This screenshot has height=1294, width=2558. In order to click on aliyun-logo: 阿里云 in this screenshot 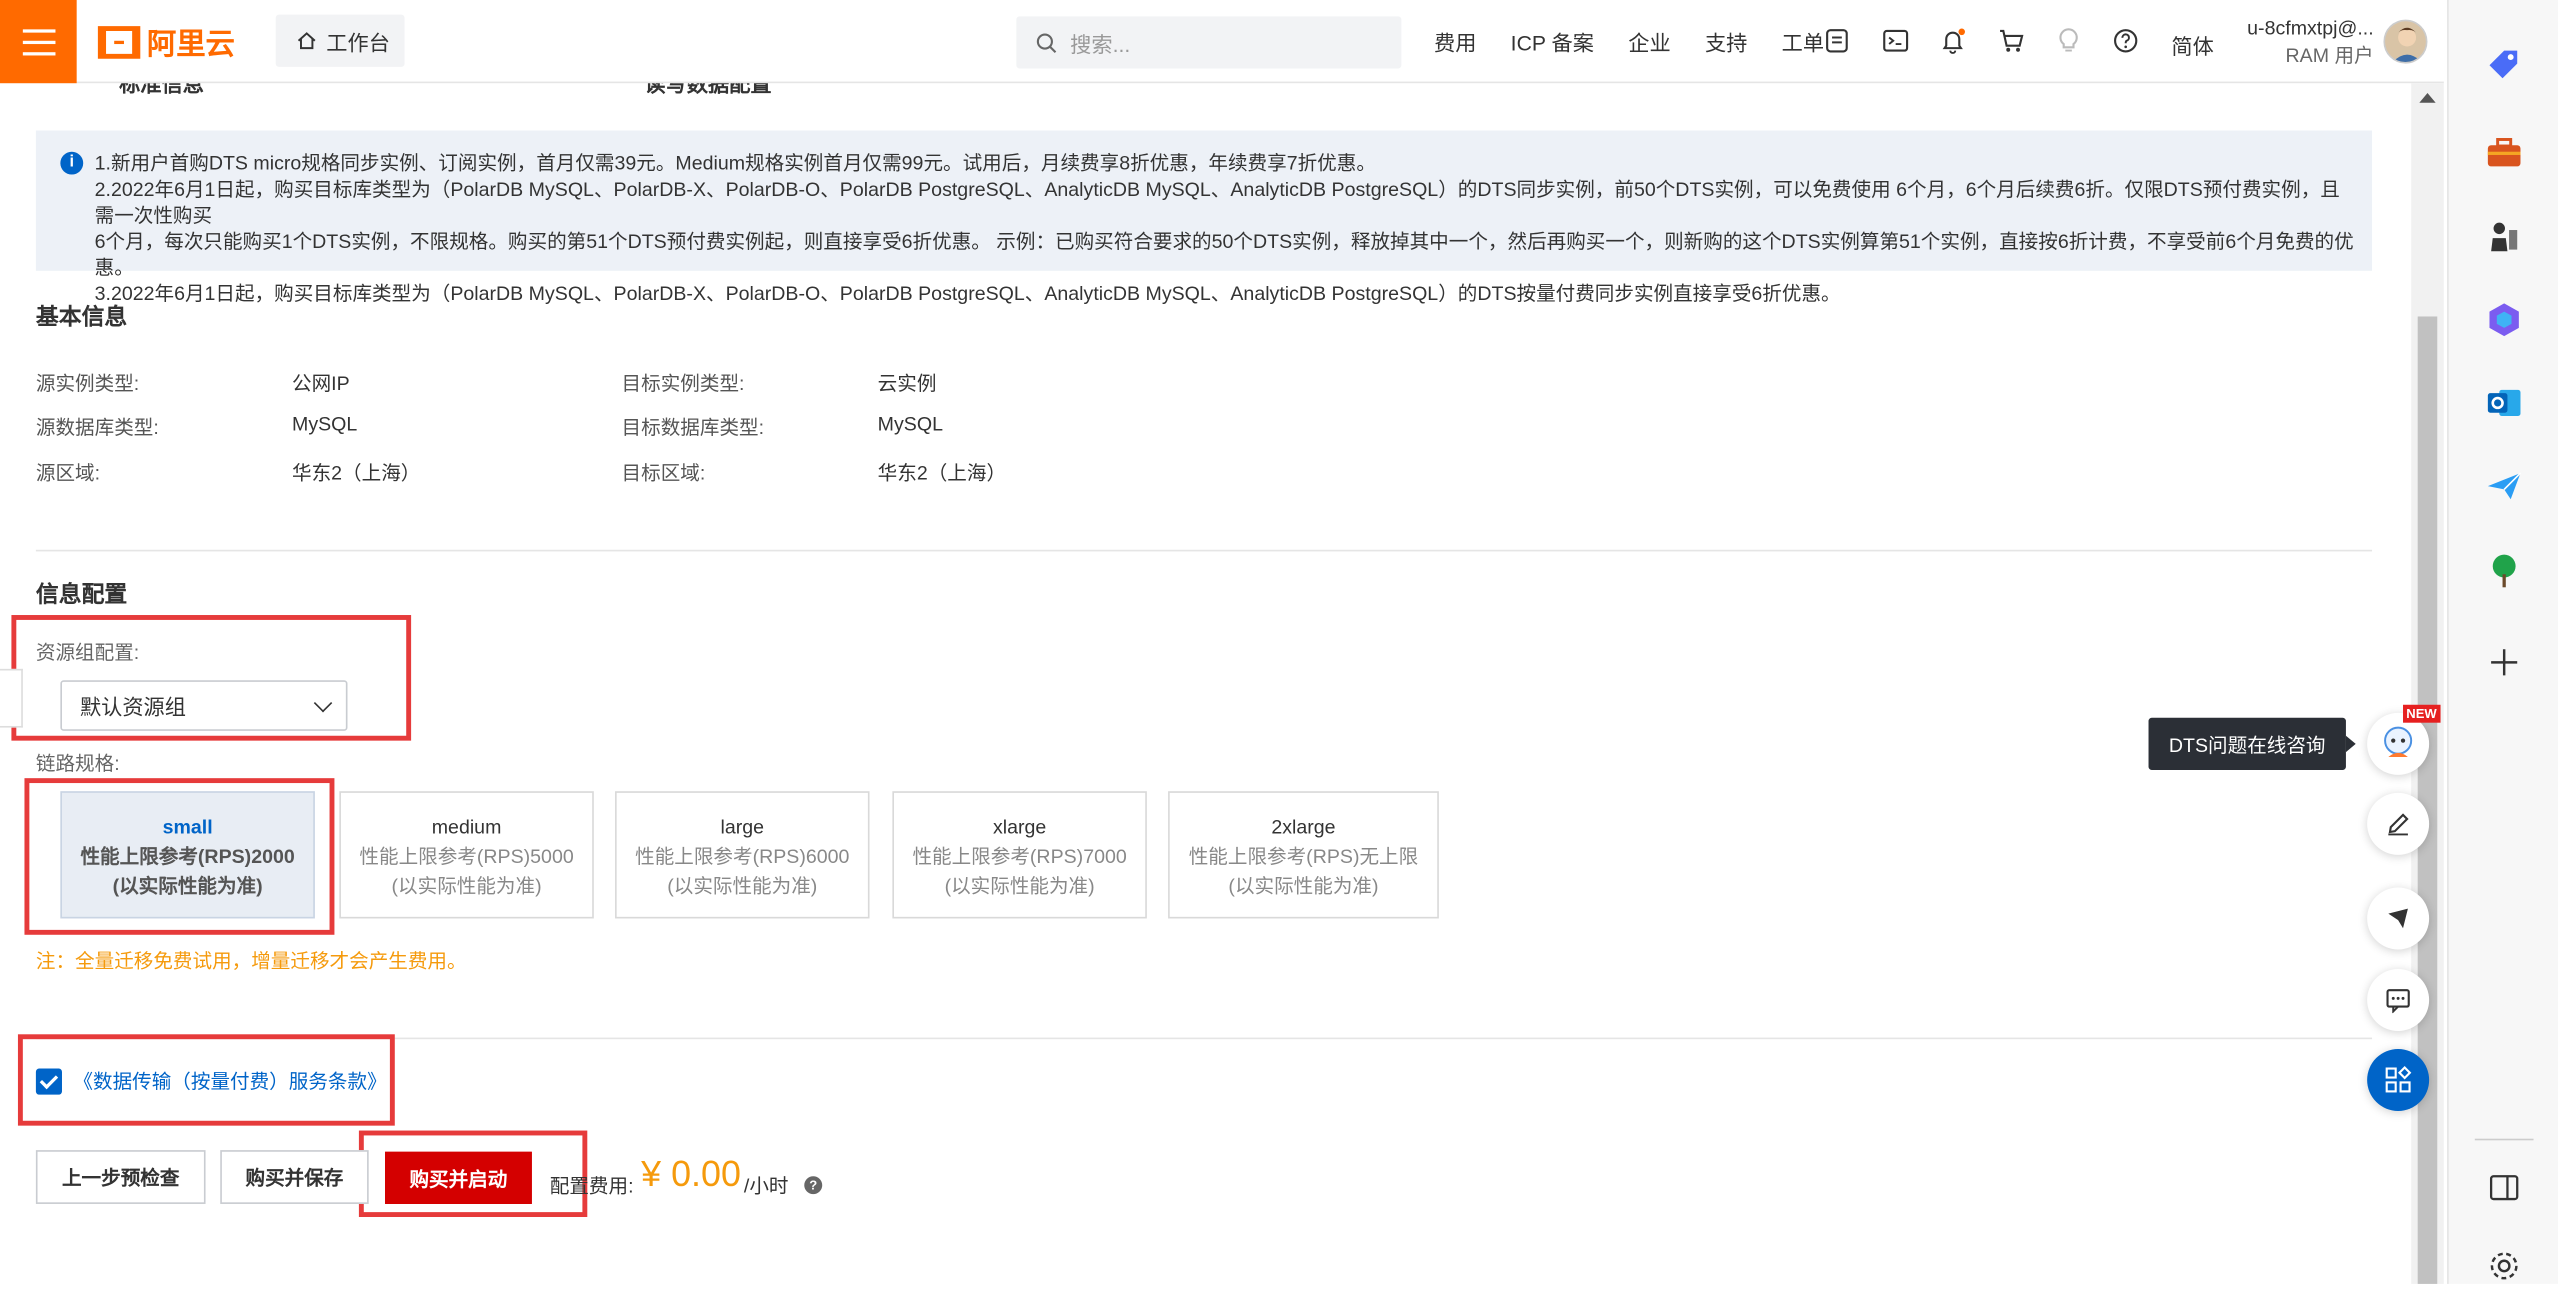, I will do `click(166, 42)`.